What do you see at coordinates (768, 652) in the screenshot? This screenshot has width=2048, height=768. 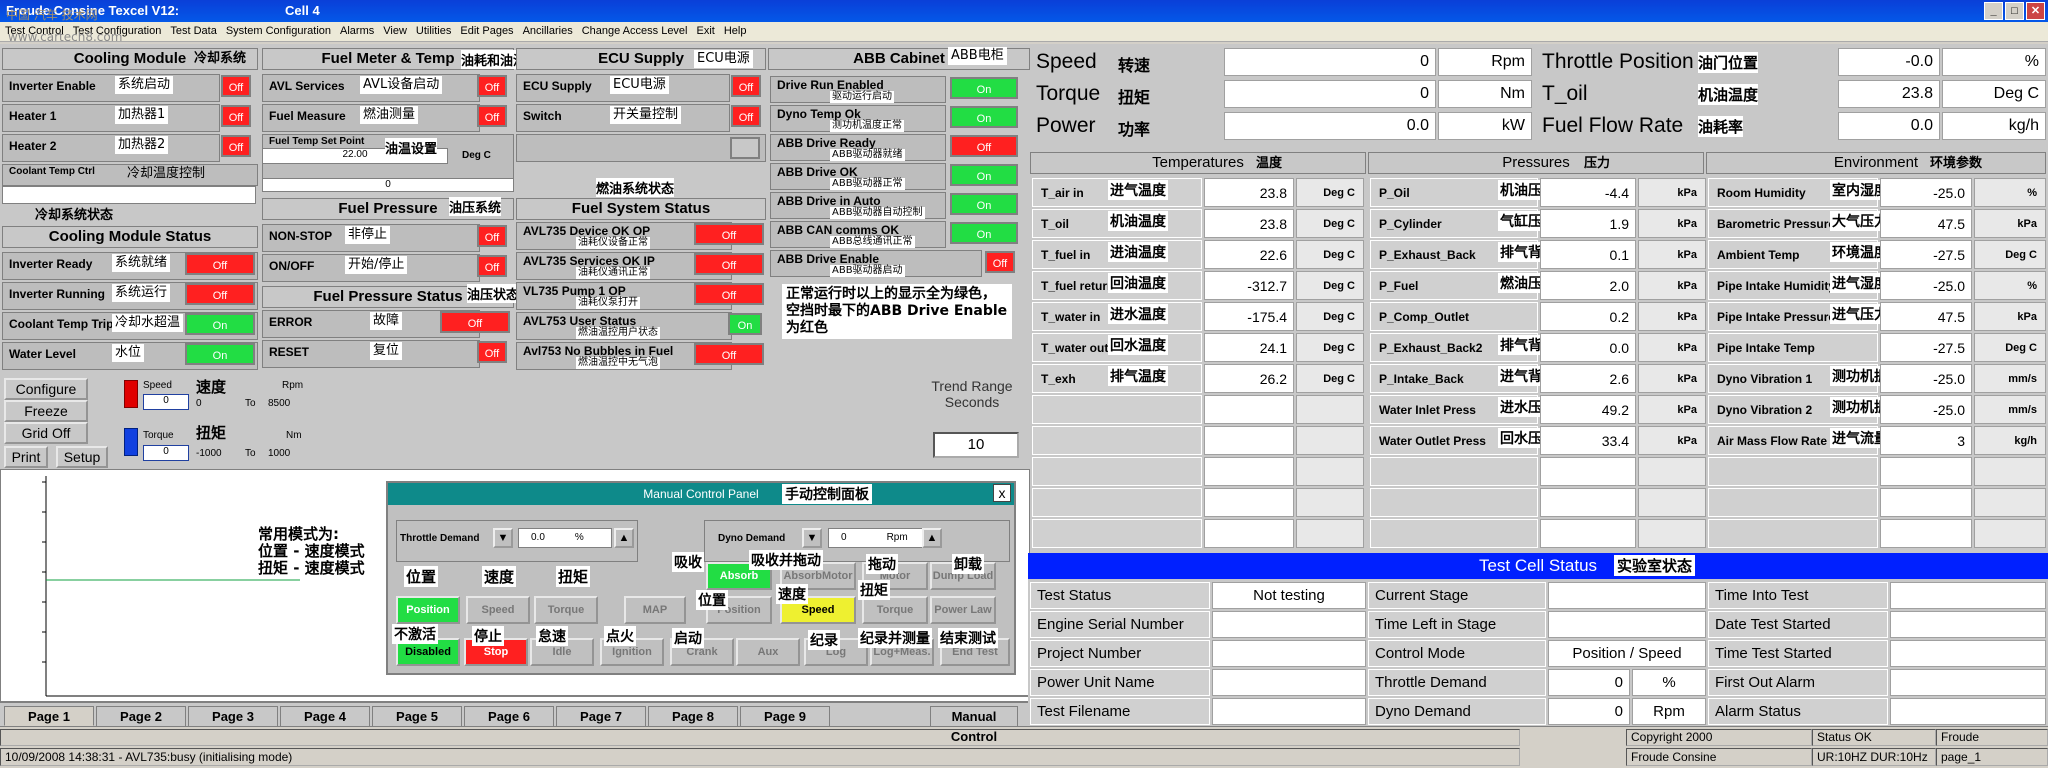 I see `state-aux-button: Aux` at bounding box center [768, 652].